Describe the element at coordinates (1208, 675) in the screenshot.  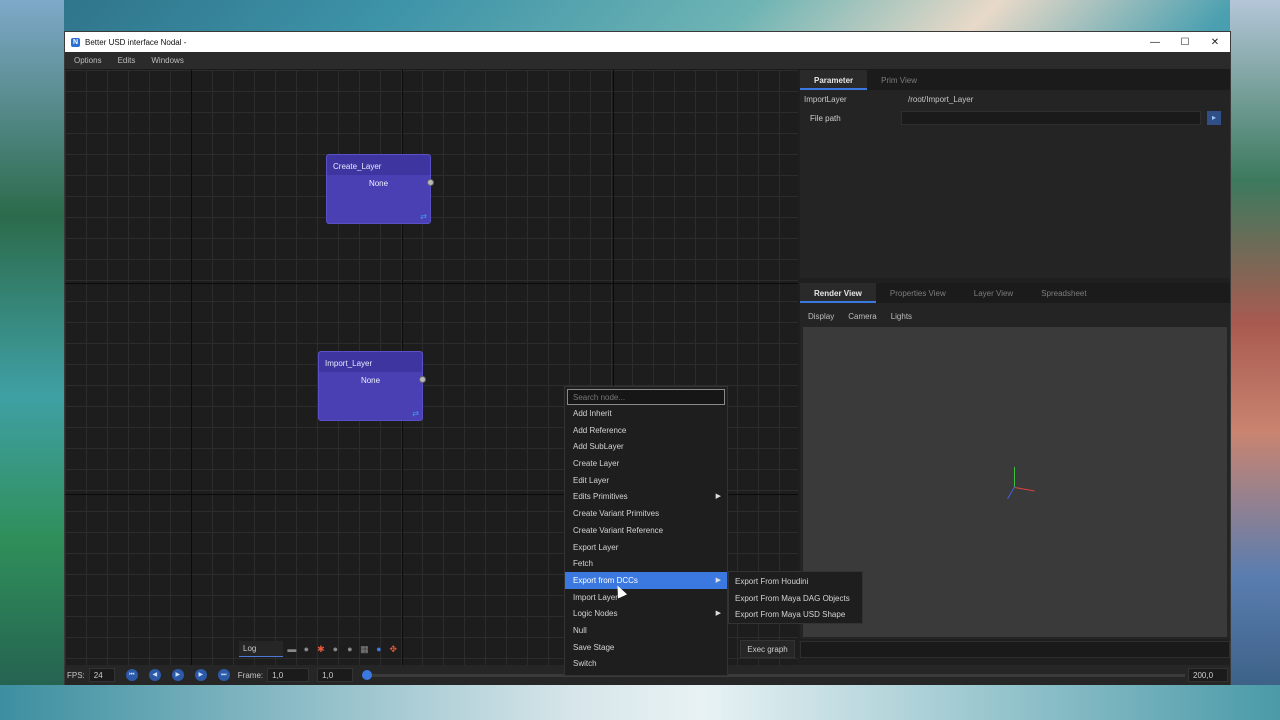
I see `end-frame-input: 200,0` at that location.